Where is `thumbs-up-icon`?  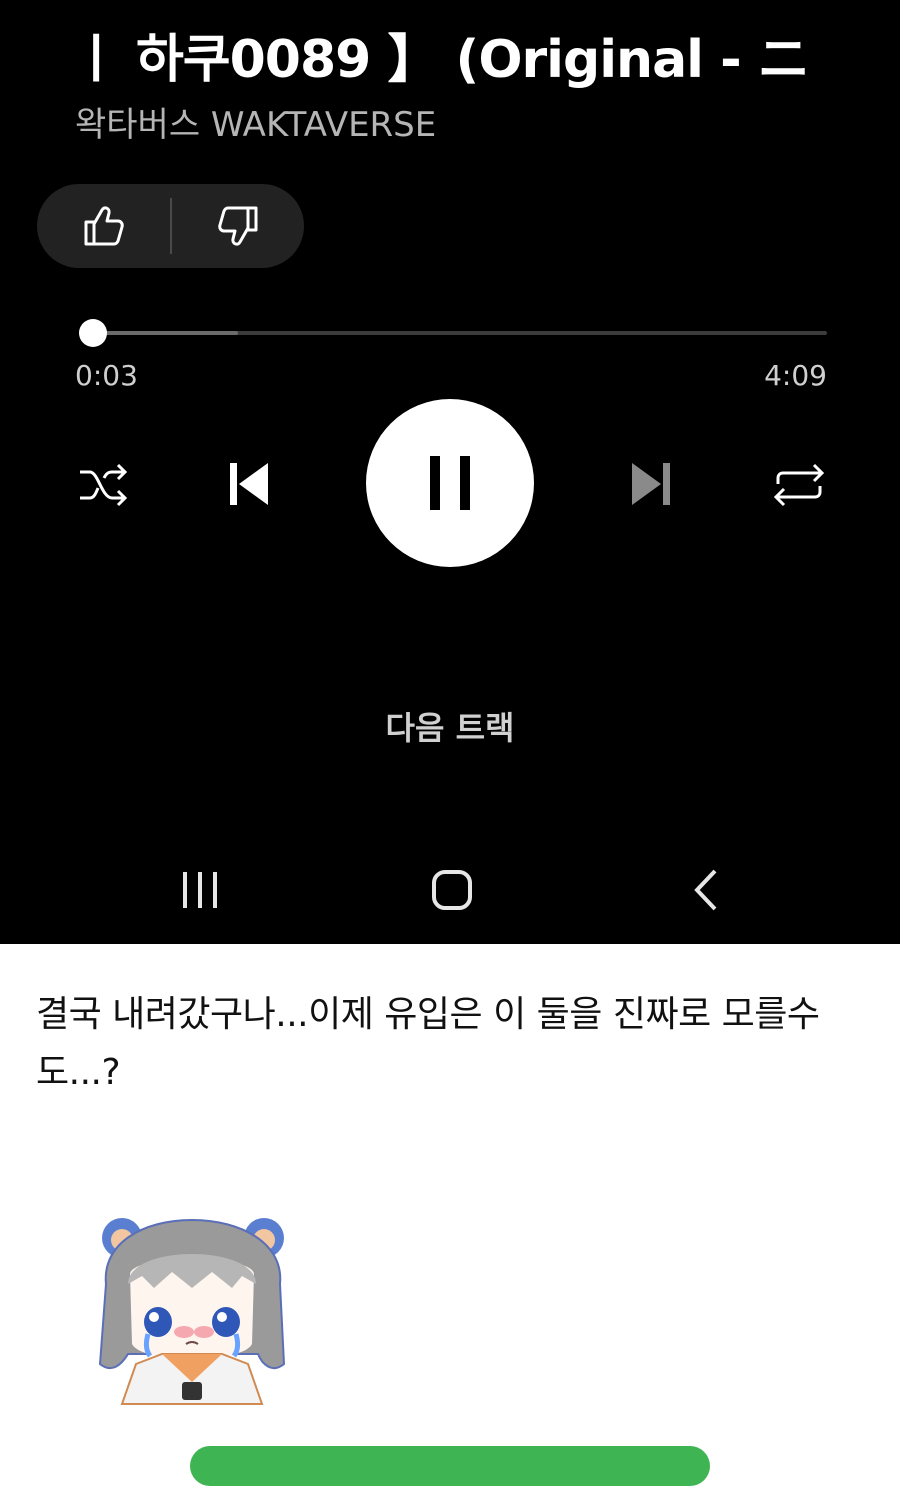 thumbs-up-icon is located at coordinates (104, 226).